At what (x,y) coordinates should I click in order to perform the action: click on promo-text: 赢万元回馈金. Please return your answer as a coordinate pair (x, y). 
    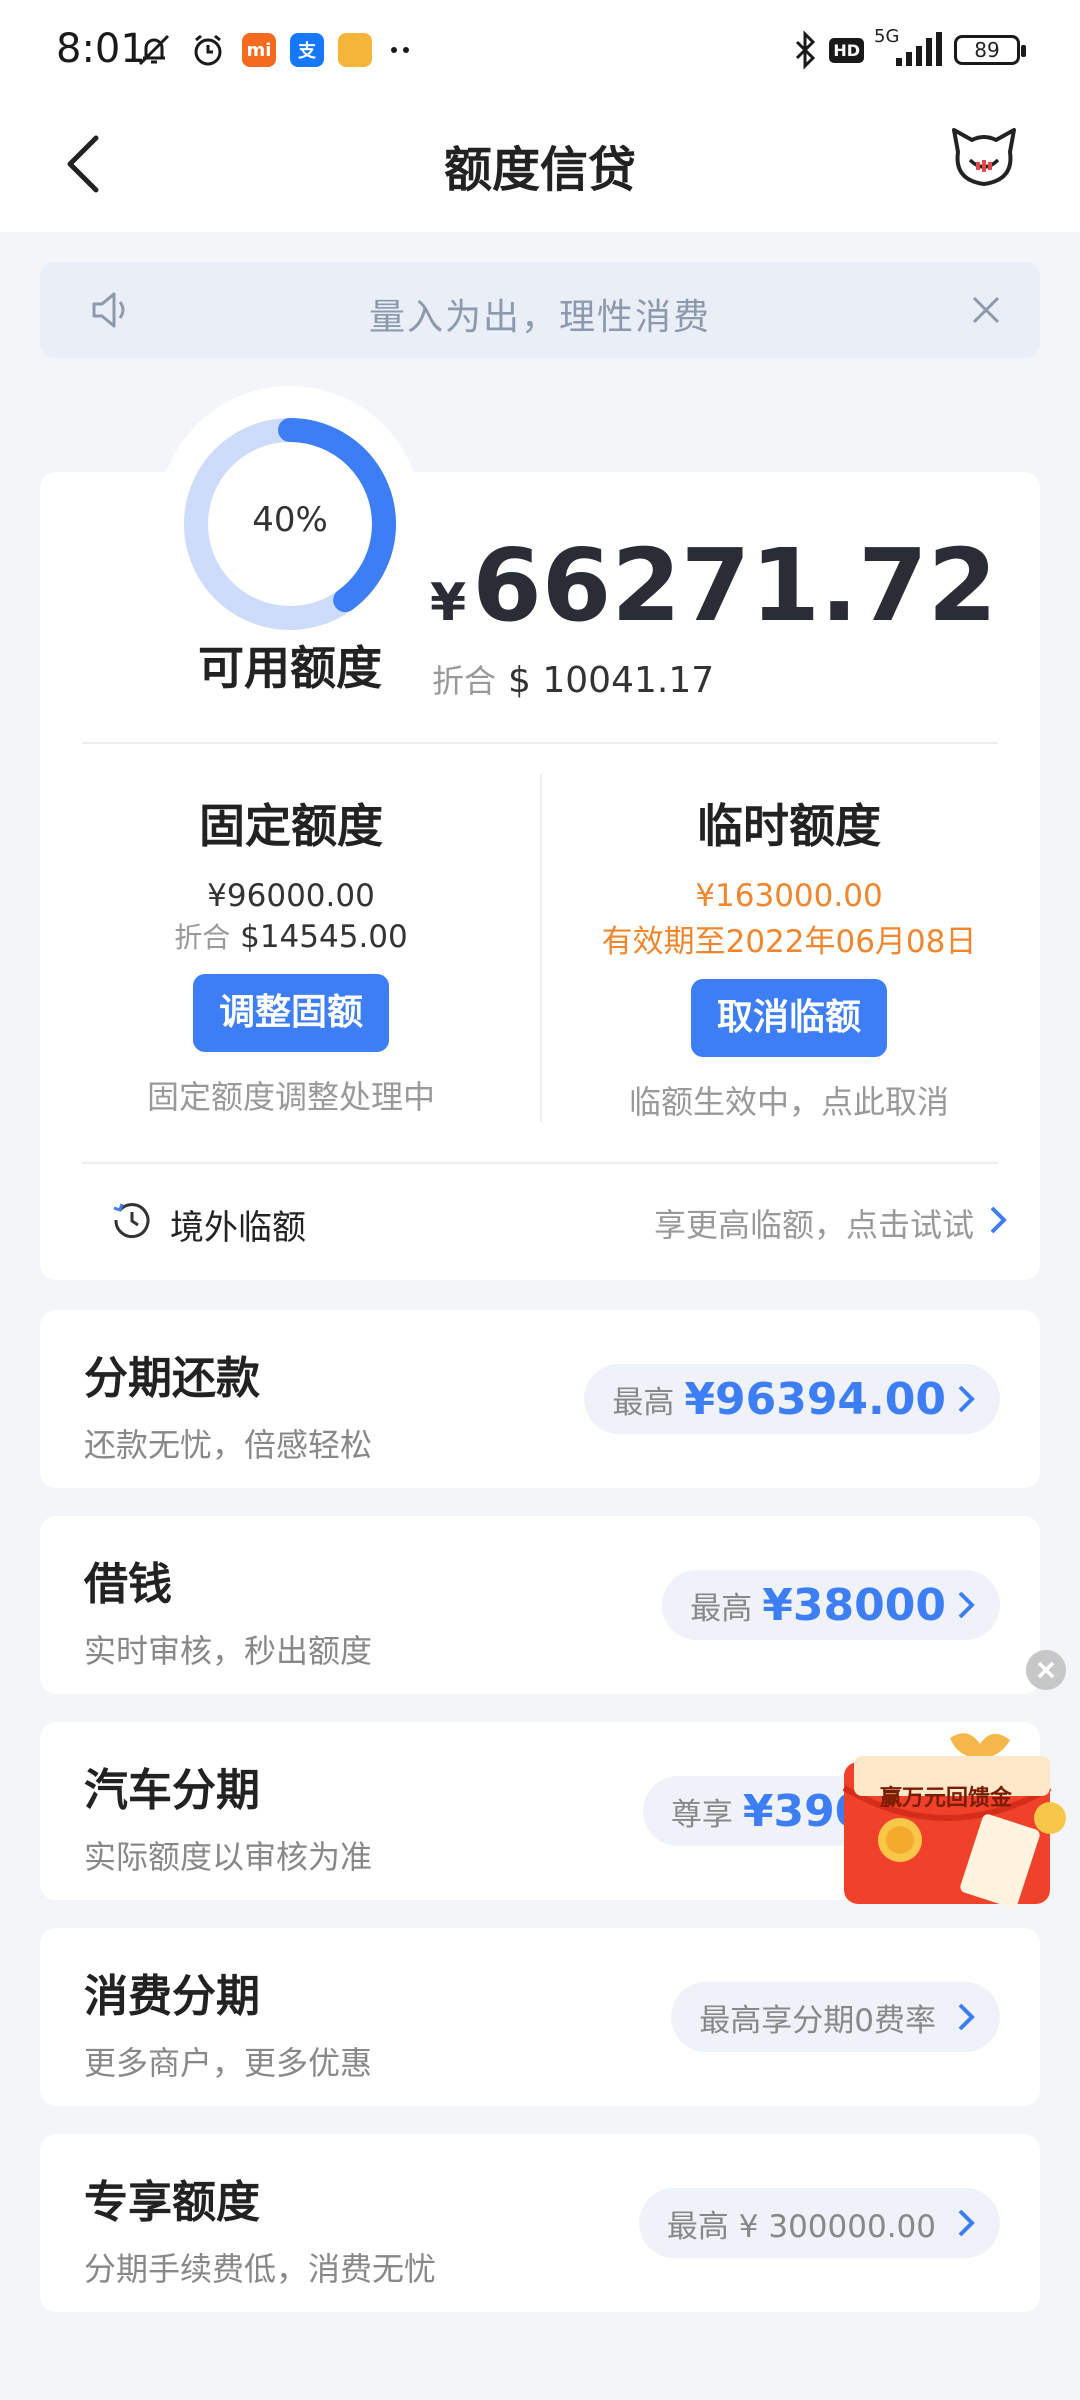
    Looking at the image, I should click on (946, 1798).